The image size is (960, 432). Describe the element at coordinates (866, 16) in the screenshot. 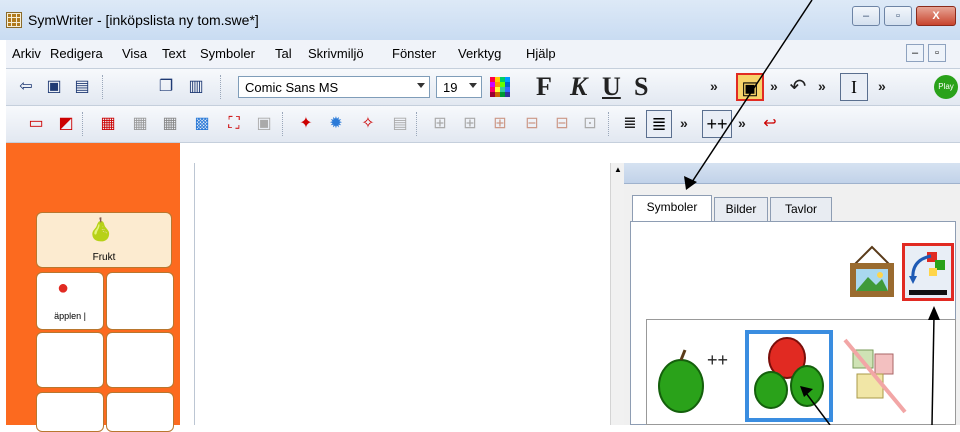

I see `minimize-button: –` at that location.